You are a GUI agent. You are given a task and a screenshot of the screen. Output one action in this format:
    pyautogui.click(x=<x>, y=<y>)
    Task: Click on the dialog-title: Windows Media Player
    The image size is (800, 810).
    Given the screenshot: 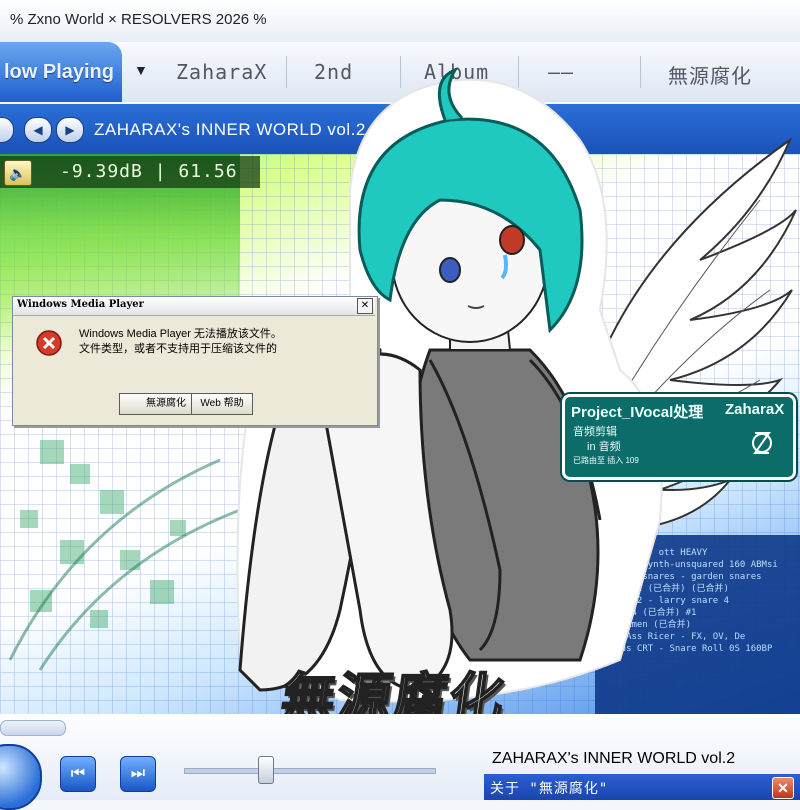 What is the action you would take?
    pyautogui.click(x=80, y=304)
    